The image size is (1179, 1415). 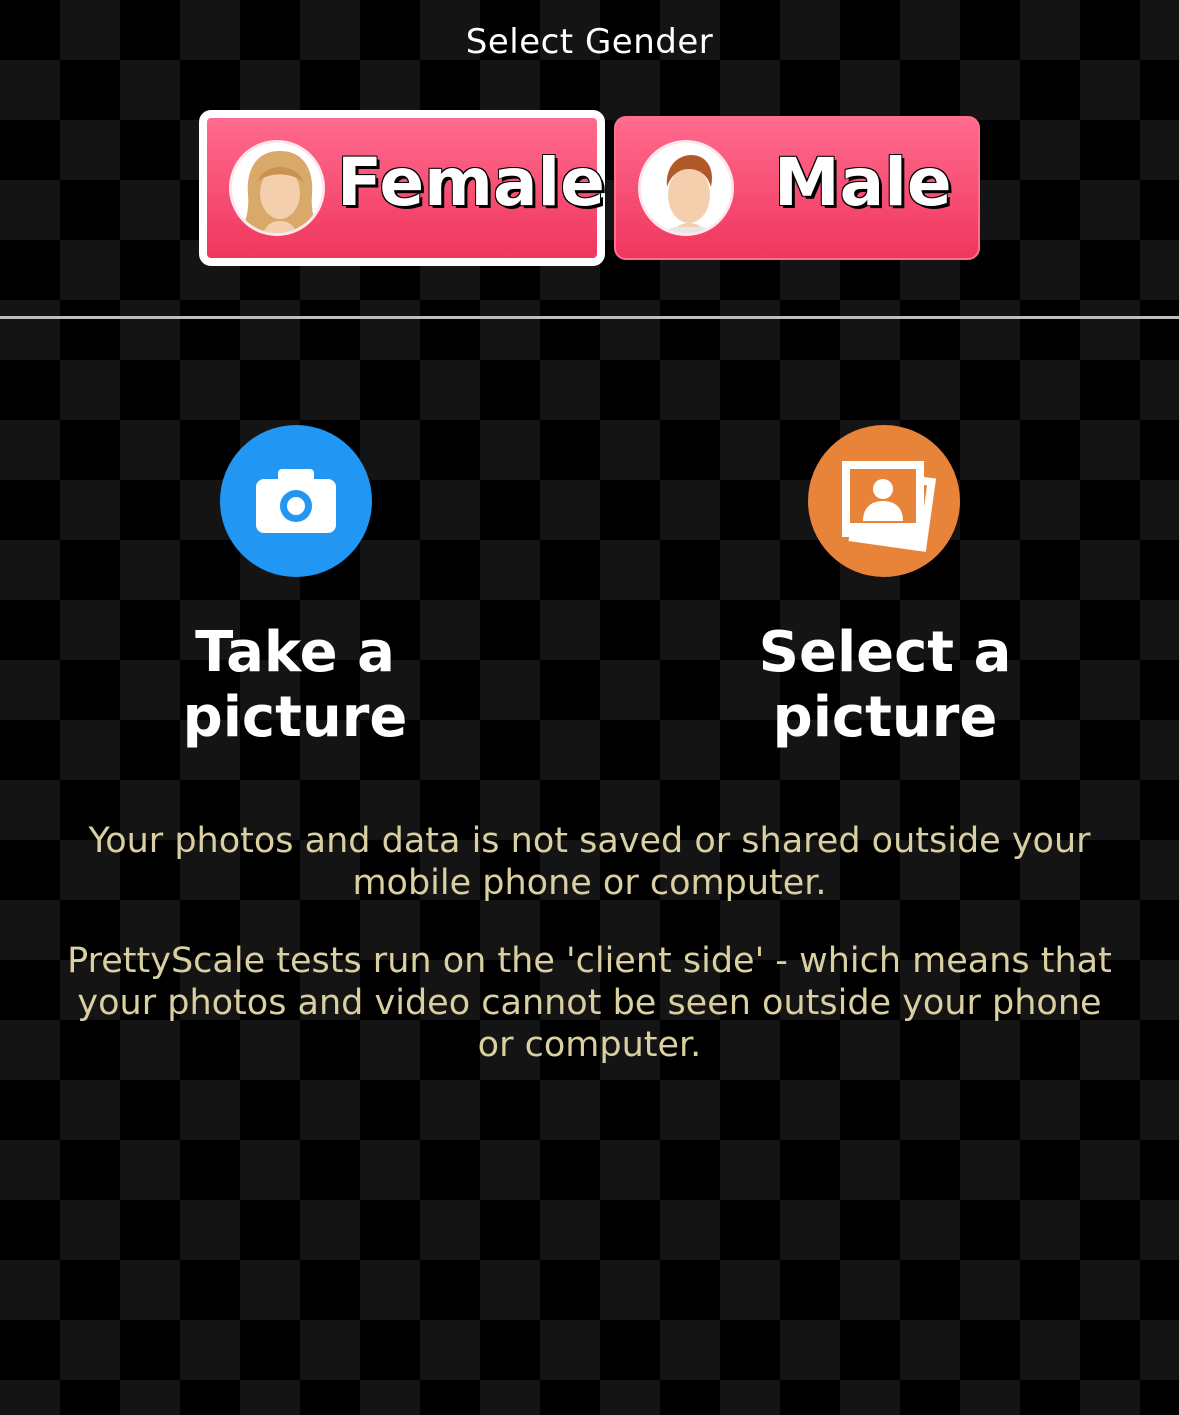 What do you see at coordinates (863, 182) in the screenshot?
I see `male-label: Male` at bounding box center [863, 182].